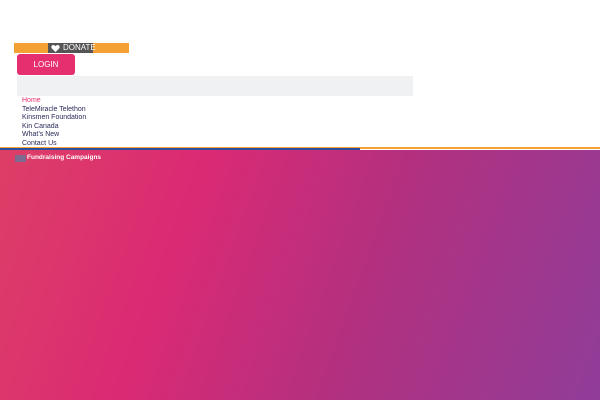 The width and height of the screenshot is (600, 400). I want to click on nav-item-kin-canada: Kin Canada, so click(54, 127).